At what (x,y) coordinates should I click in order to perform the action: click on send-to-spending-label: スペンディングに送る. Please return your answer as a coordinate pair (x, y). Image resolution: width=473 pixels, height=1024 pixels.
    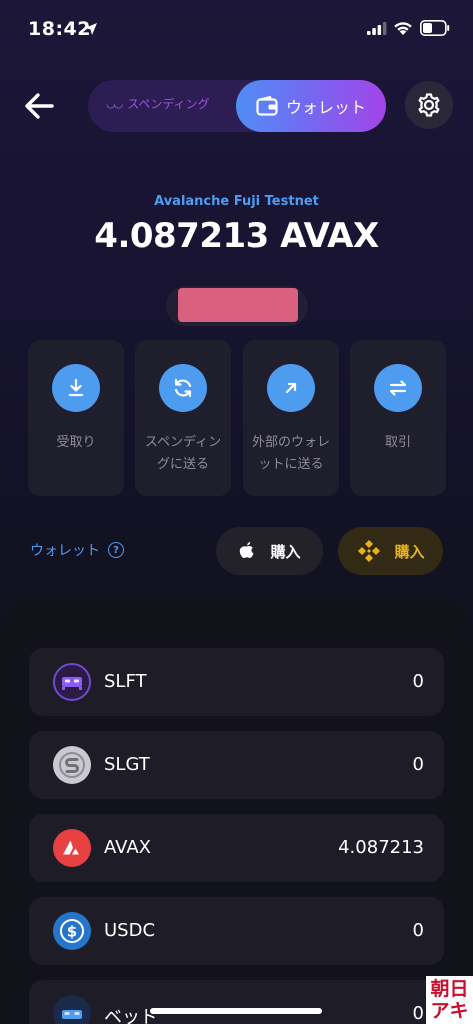
    Looking at the image, I should click on (183, 453).